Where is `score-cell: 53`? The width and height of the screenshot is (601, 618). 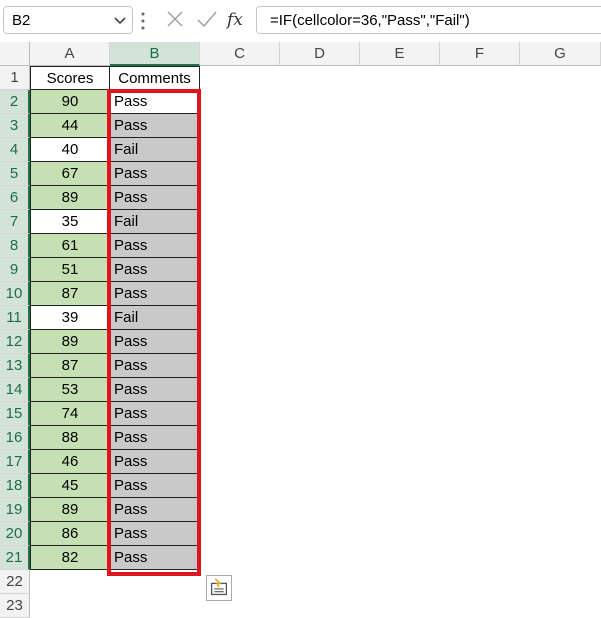
score-cell: 53 is located at coordinates (70, 390).